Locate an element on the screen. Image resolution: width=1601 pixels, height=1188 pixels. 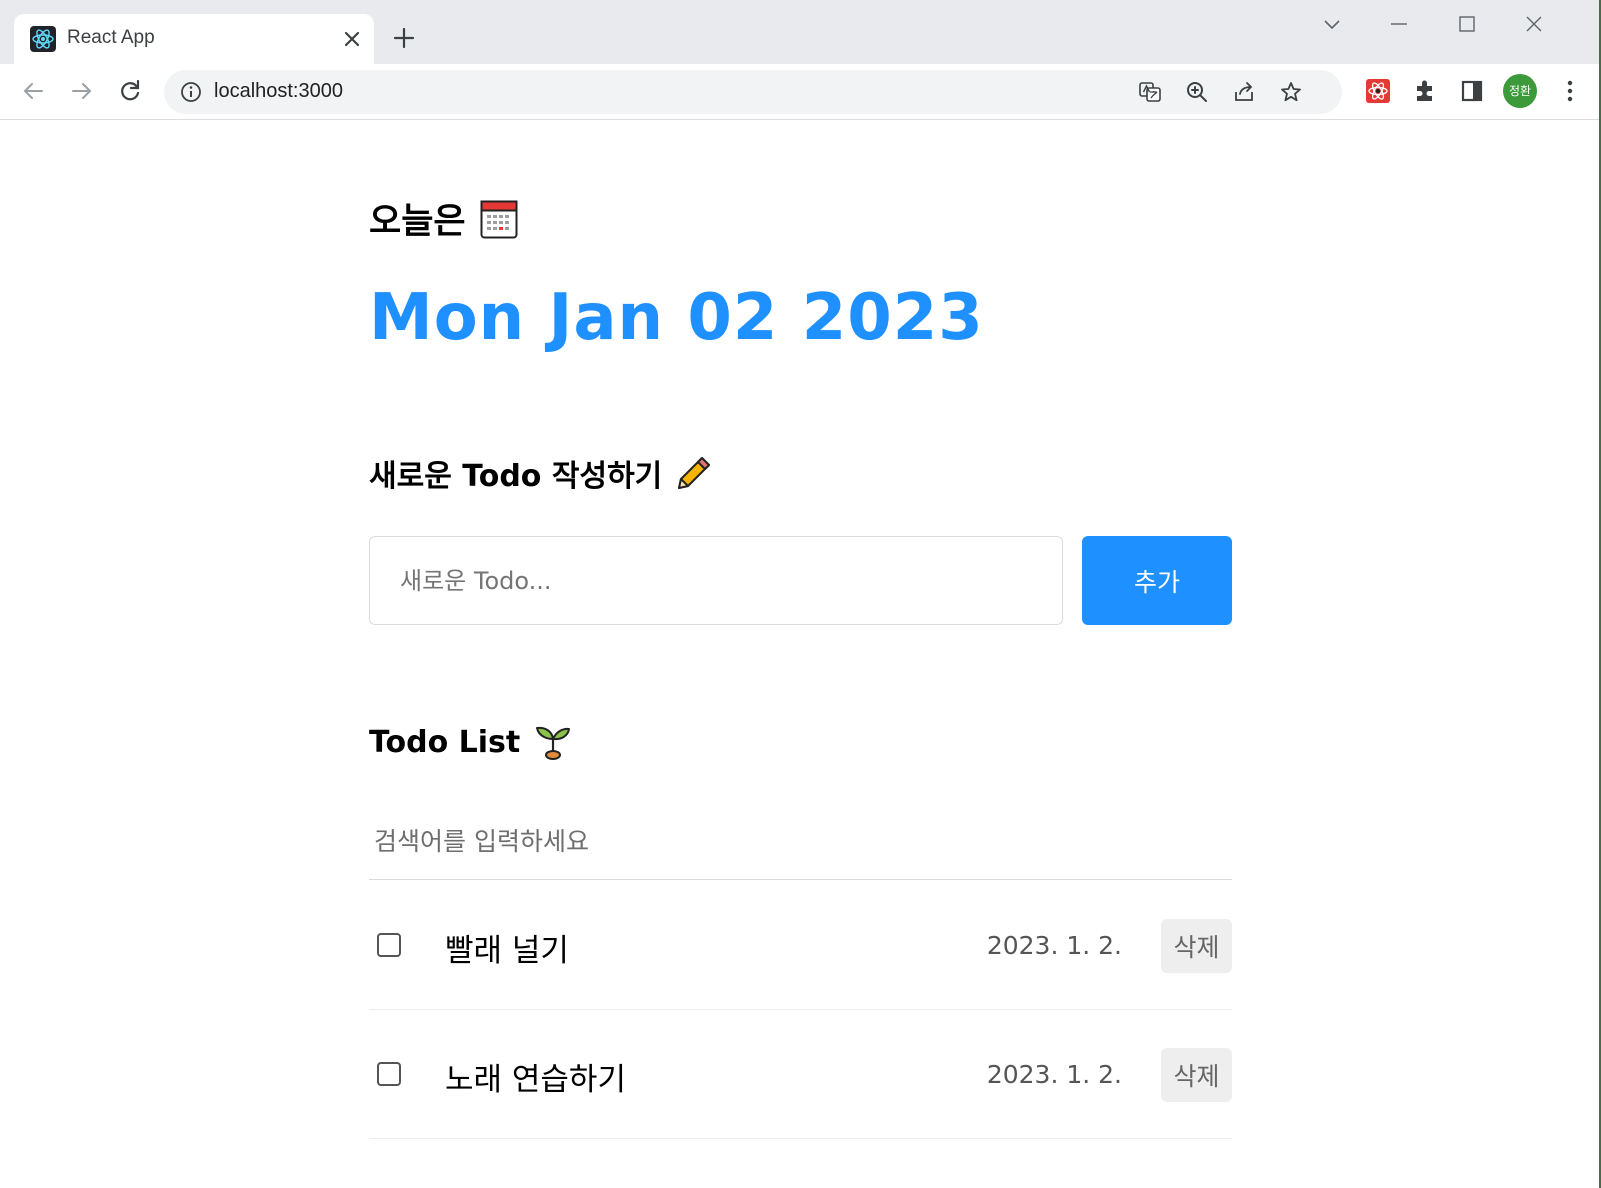
react-devtools-icon is located at coordinates (1378, 91).